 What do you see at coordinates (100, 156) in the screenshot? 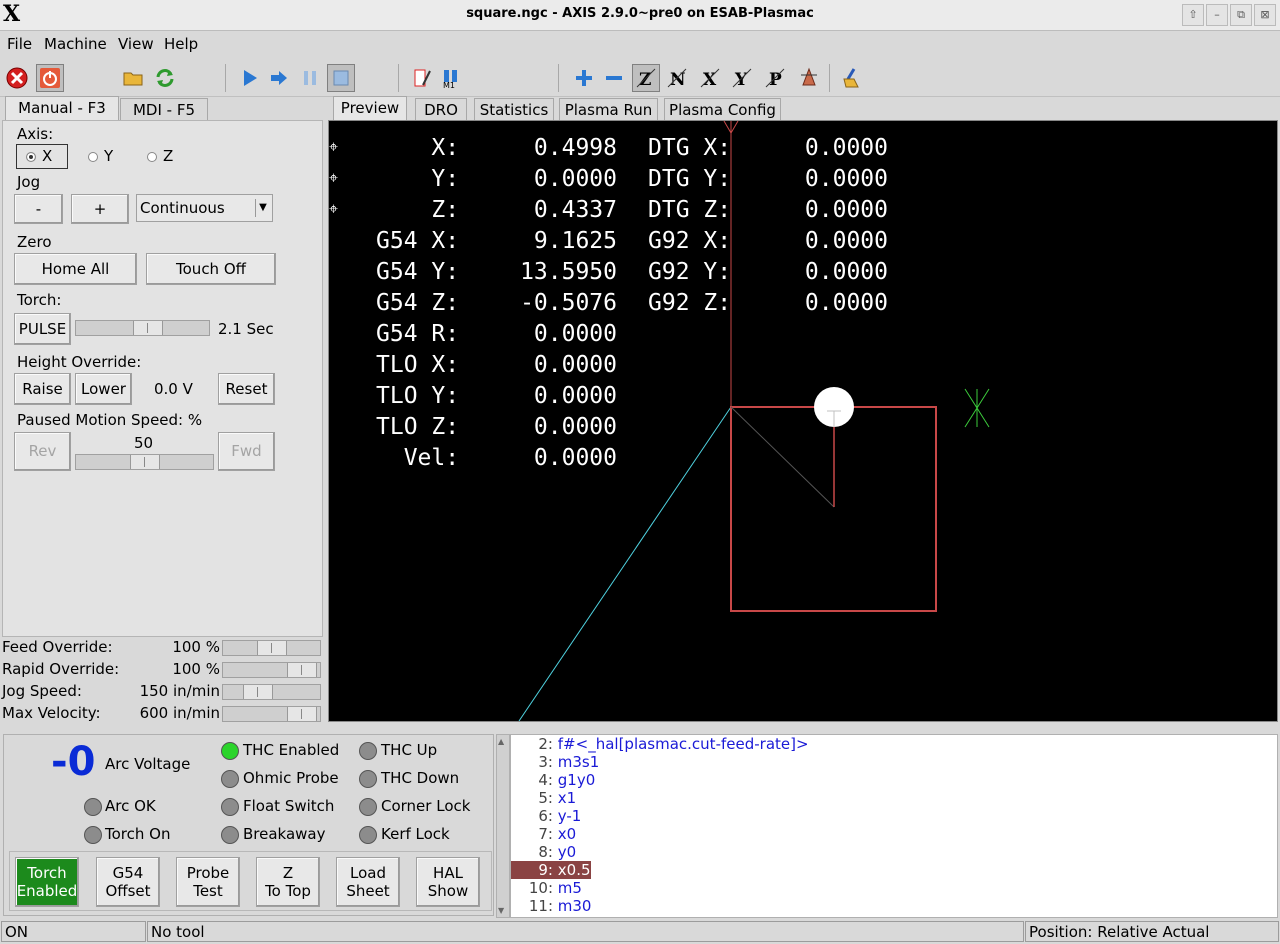
I see `axis-y-radio: Y` at bounding box center [100, 156].